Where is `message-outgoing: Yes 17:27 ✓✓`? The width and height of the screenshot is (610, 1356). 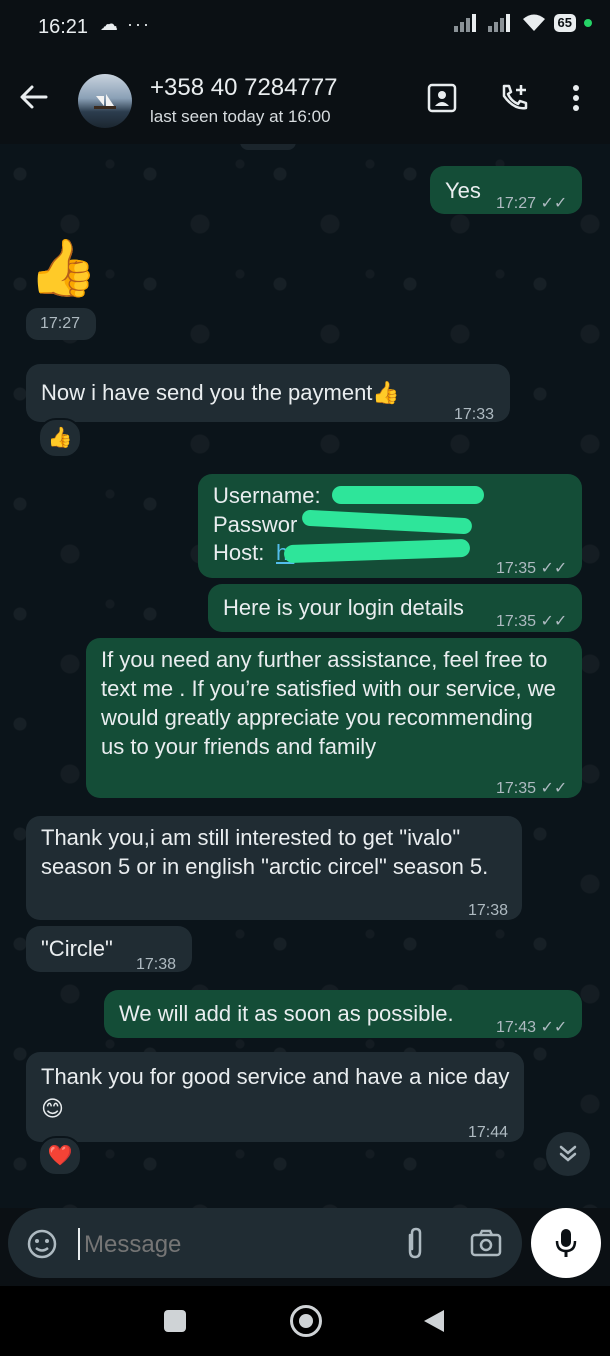 message-outgoing: Yes 17:27 ✓✓ is located at coordinates (506, 190).